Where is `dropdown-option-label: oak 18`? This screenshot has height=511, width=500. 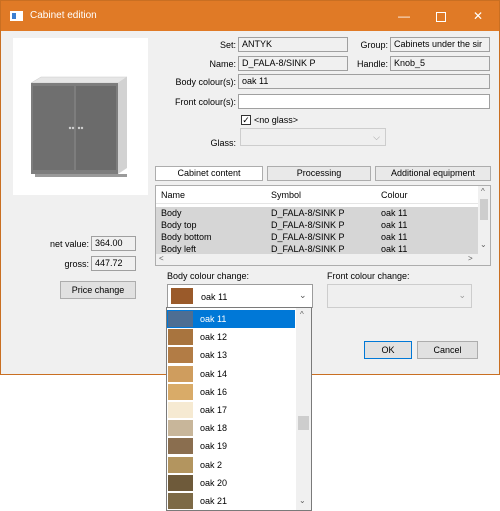
dropdown-option-label: oak 18 is located at coordinates (214, 428).